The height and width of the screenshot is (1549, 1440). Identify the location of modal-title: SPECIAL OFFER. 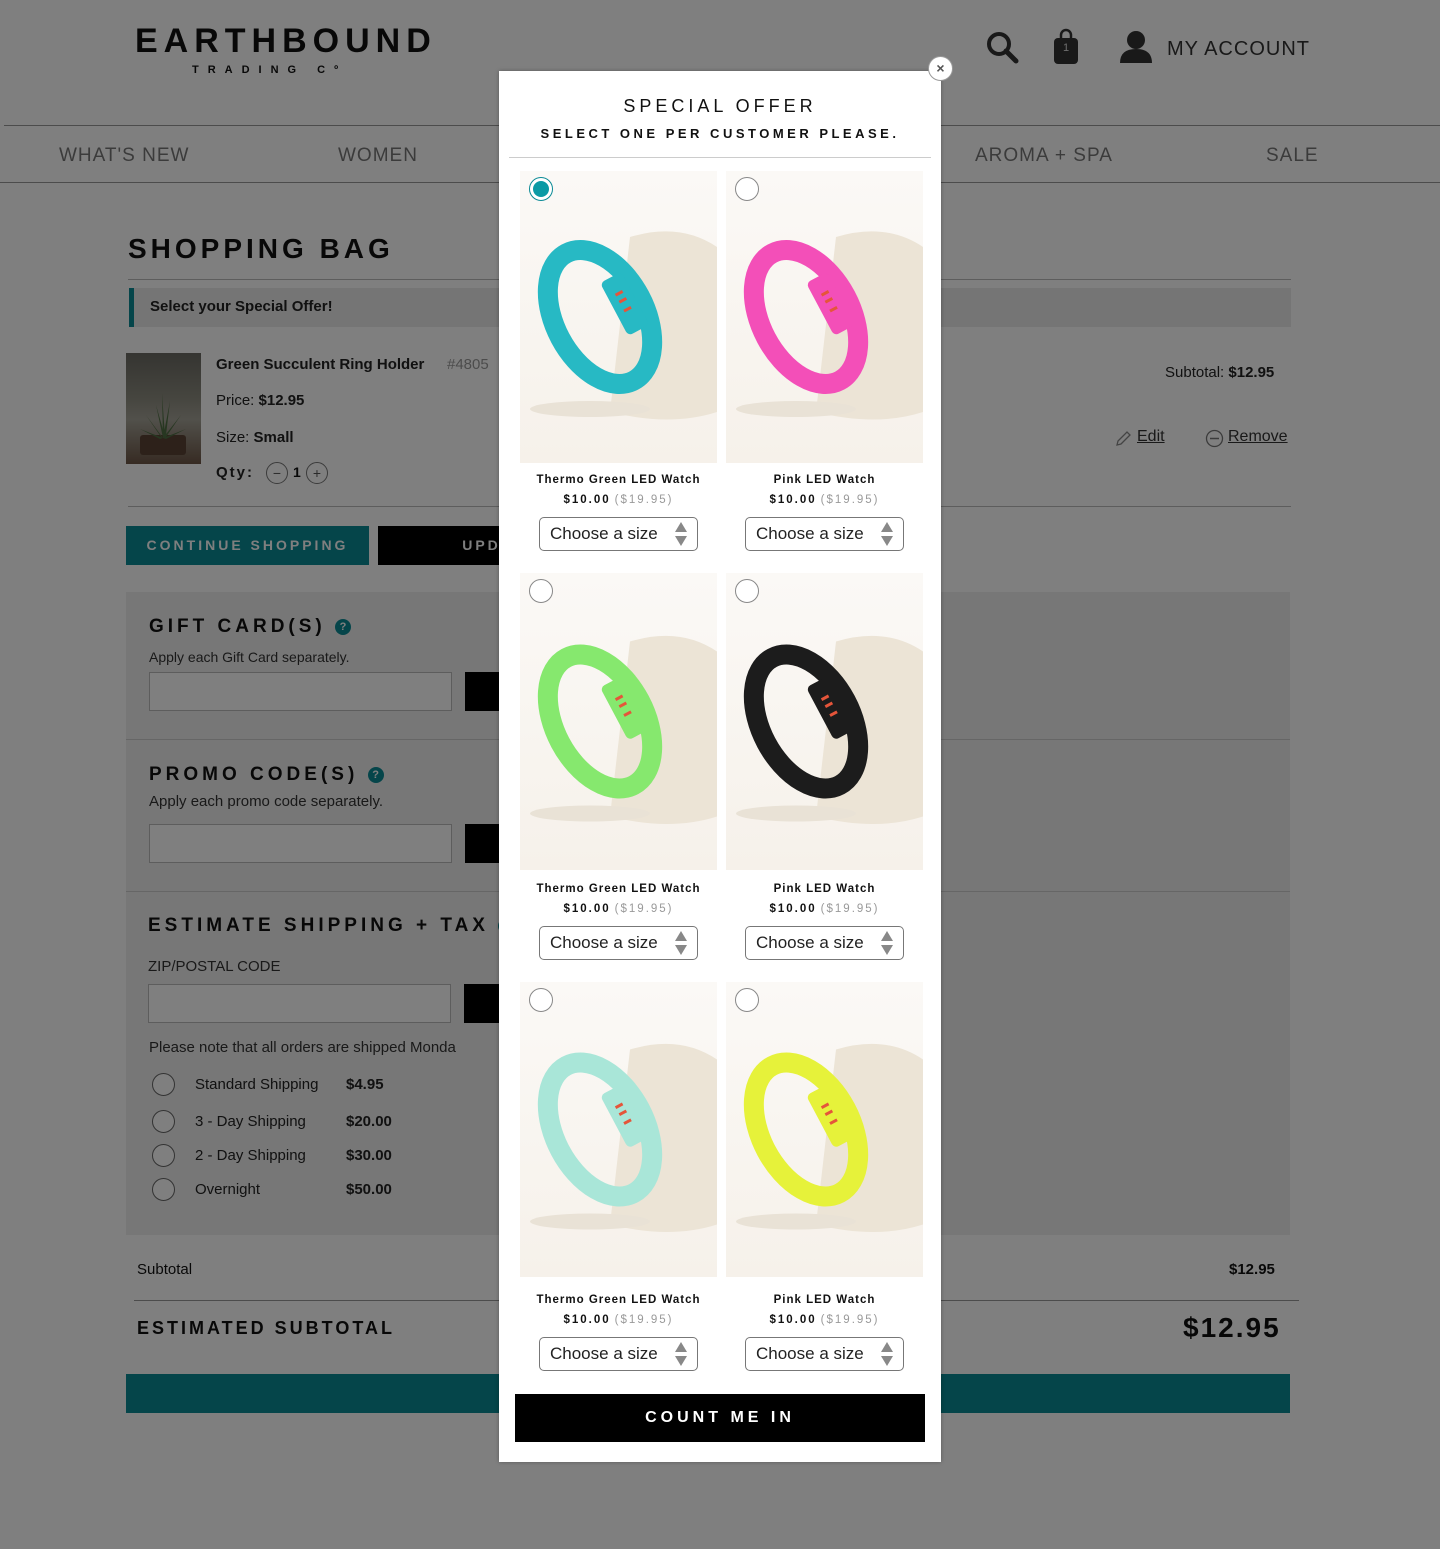
(720, 106).